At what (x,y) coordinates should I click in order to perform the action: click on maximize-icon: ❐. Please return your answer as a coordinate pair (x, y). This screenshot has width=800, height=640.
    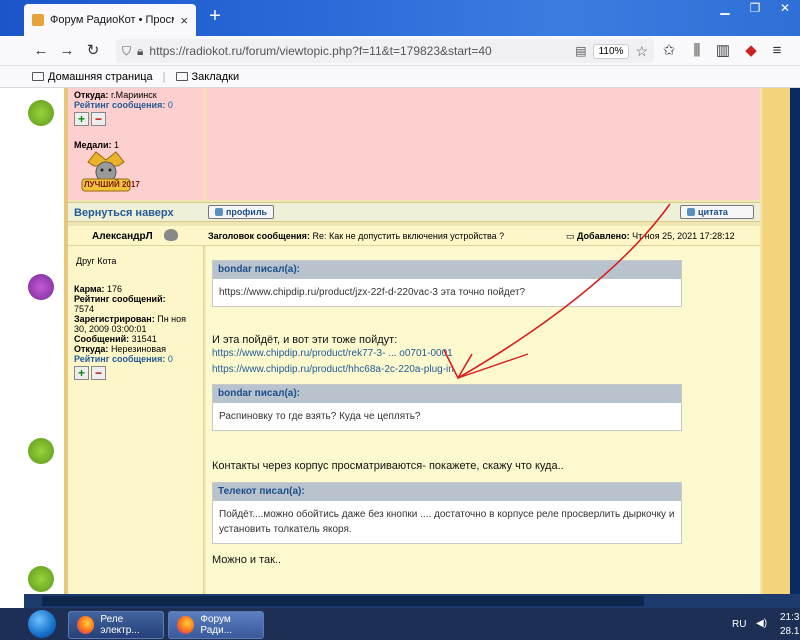
    Looking at the image, I should click on (755, 9).